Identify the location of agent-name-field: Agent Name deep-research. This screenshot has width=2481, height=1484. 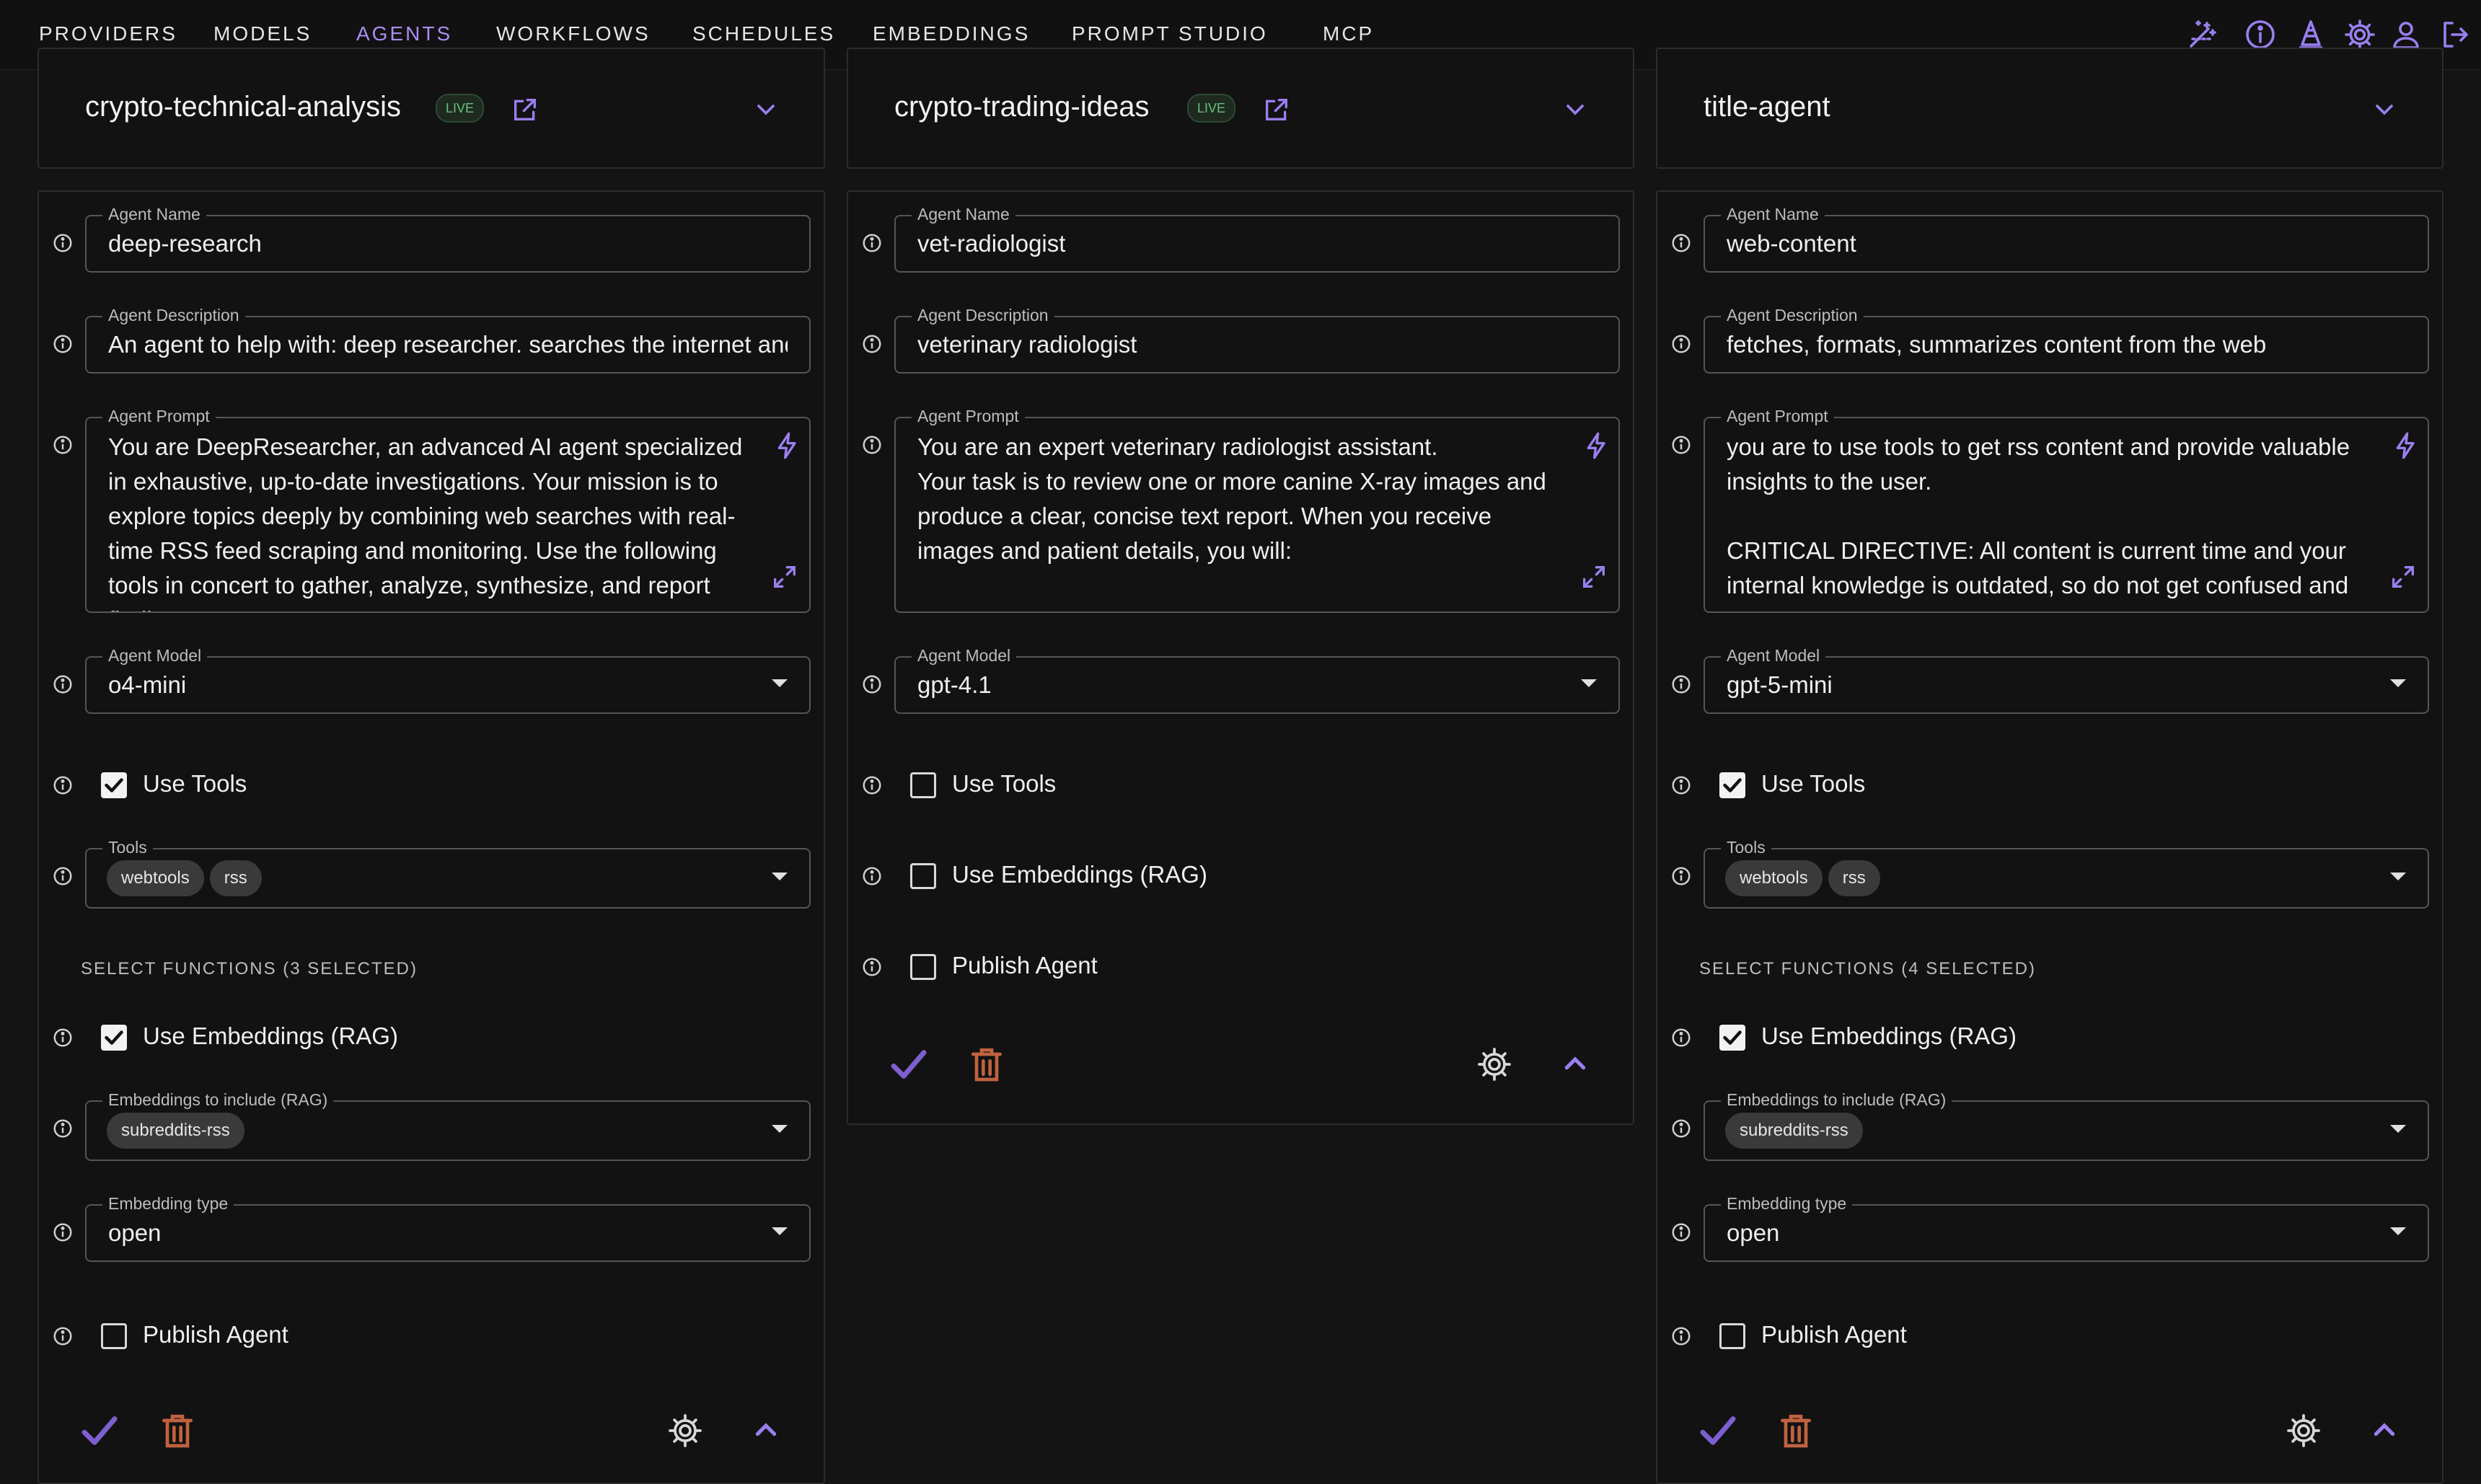
(448, 239).